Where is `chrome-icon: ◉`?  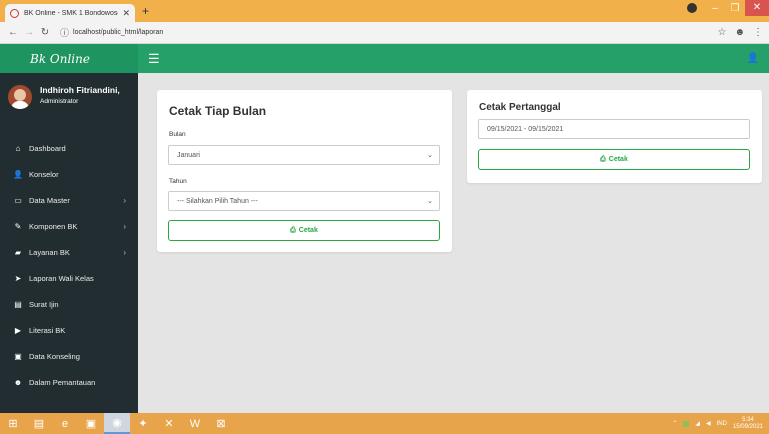
chrome-icon: ◉ is located at coordinates (117, 423).